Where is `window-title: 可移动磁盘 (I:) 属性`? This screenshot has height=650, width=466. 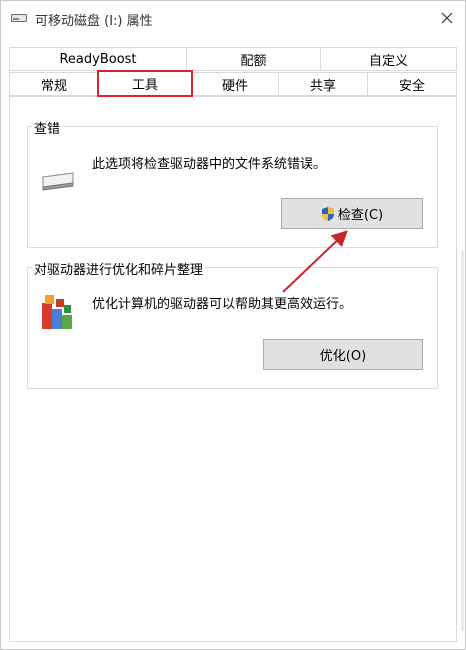 window-title: 可移动磁盘 (I:) 属性 is located at coordinates (94, 21).